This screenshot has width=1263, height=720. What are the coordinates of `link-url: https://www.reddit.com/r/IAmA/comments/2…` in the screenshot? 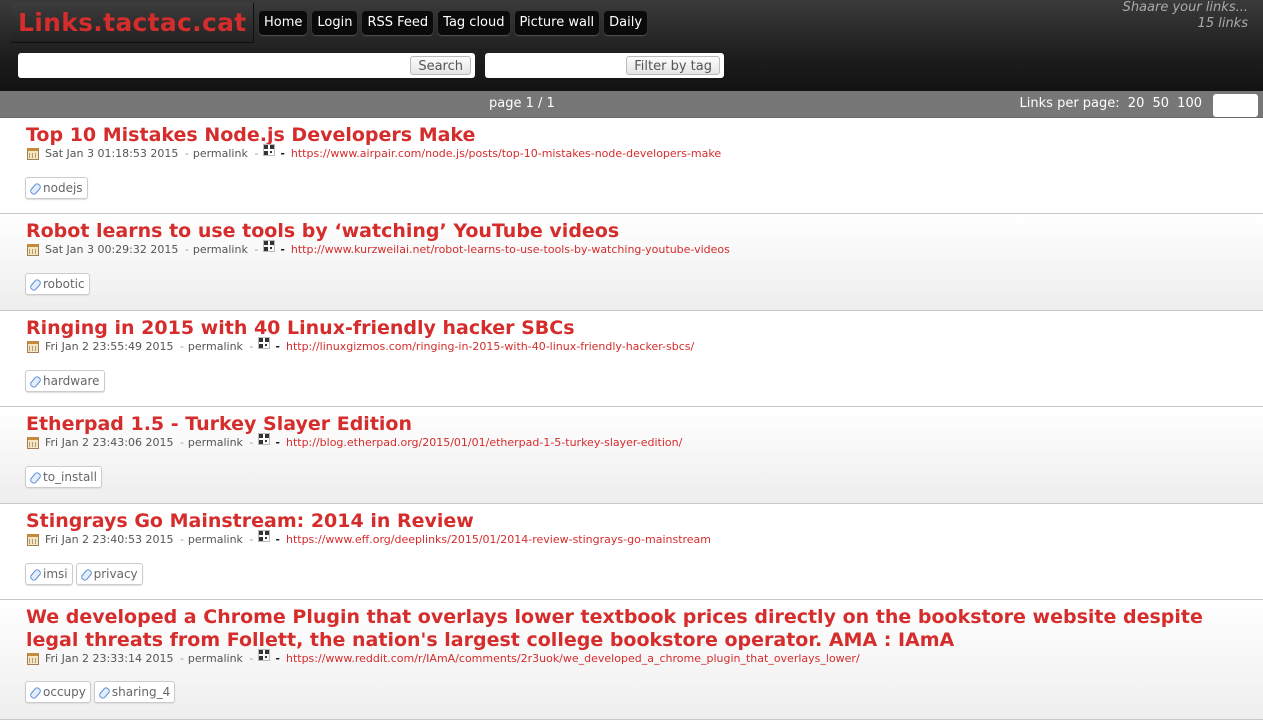 It's located at (573, 659).